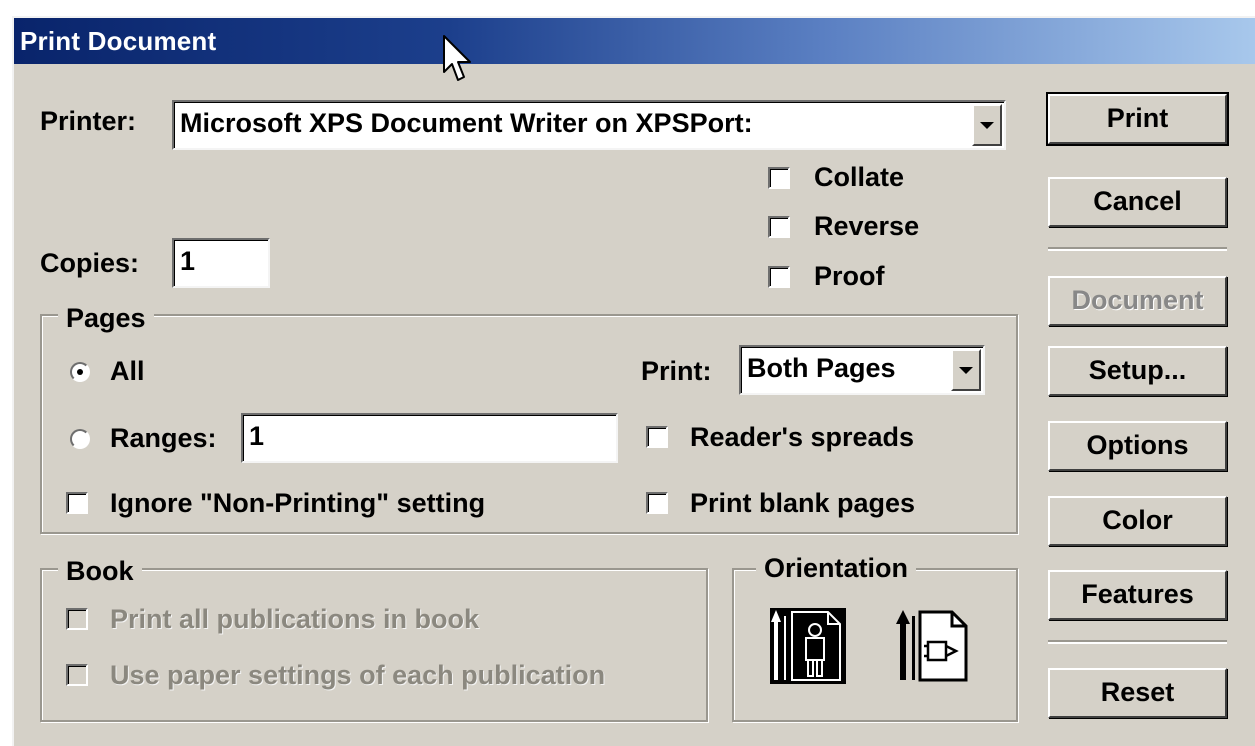 This screenshot has height=746, width=1255. I want to click on readers-spreads-label: Reader's spreads, so click(802, 437).